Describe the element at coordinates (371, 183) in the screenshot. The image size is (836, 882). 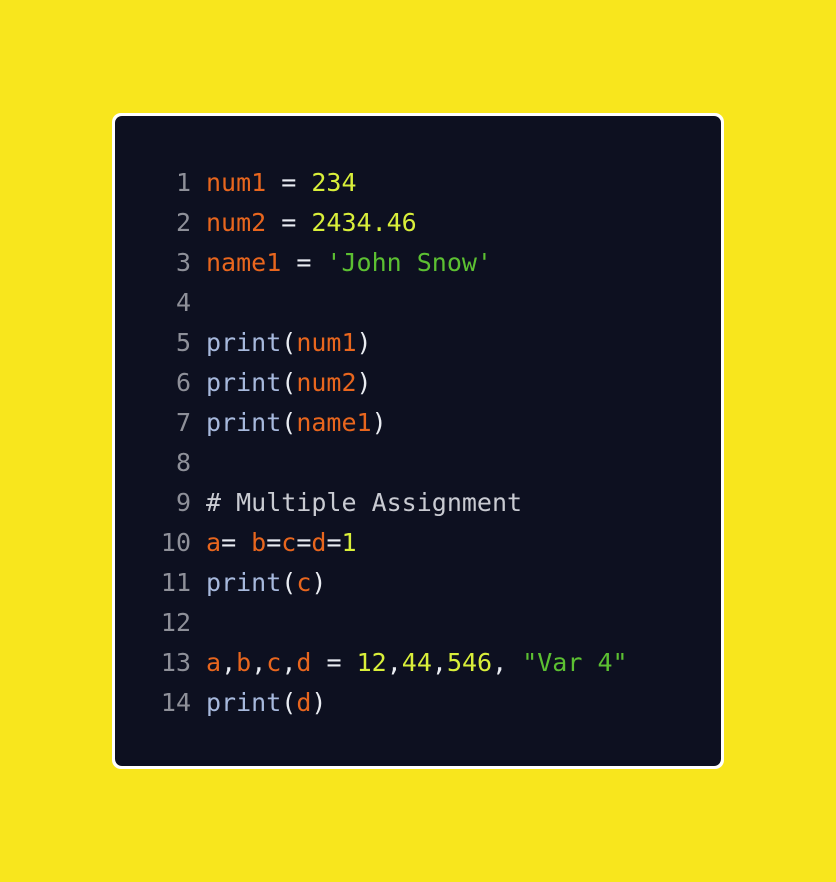
I see `code-line: 1 num1 = 234` at that location.